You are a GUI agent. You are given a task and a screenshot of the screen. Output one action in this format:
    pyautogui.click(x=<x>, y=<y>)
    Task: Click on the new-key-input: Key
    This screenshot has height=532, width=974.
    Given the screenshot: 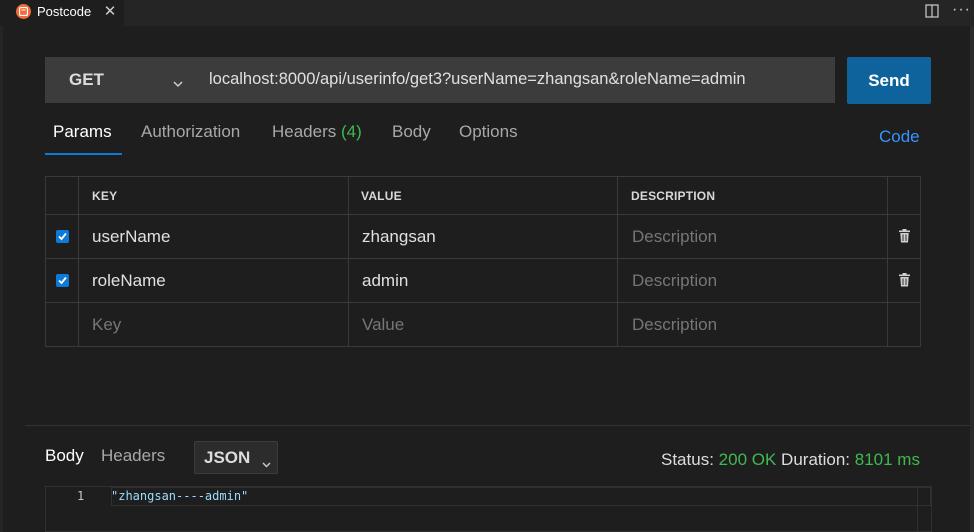 What is the action you would take?
    pyautogui.click(x=106, y=325)
    